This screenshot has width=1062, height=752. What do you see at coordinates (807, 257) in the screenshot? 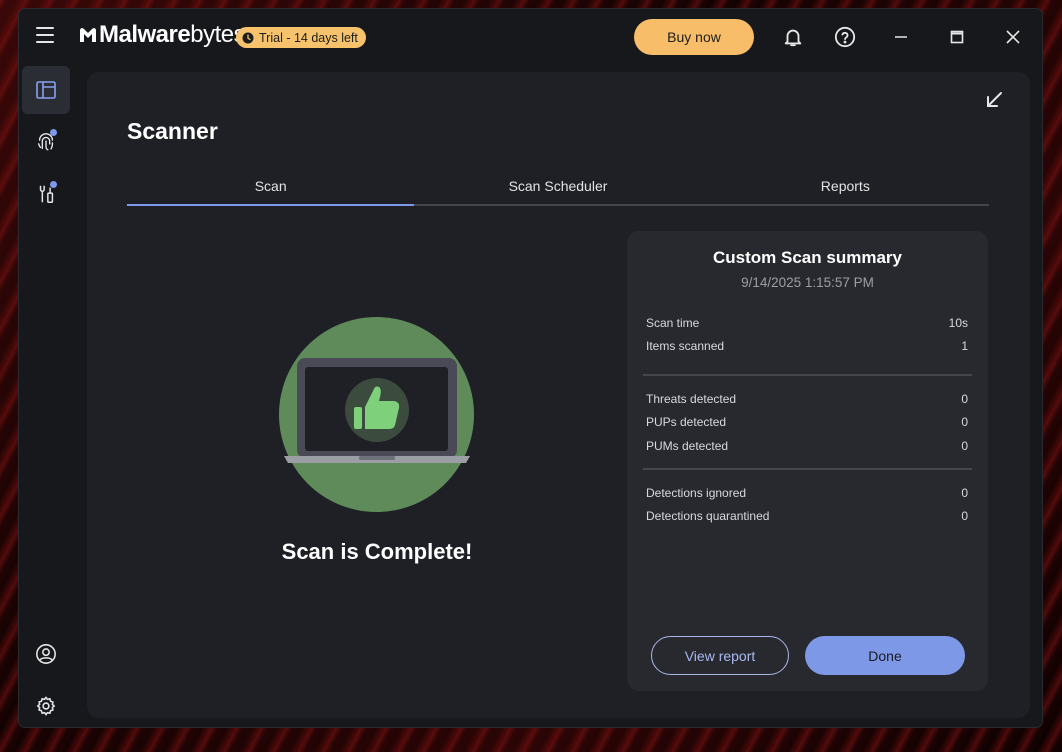
I see `summary-title: Custom Scan summary` at bounding box center [807, 257].